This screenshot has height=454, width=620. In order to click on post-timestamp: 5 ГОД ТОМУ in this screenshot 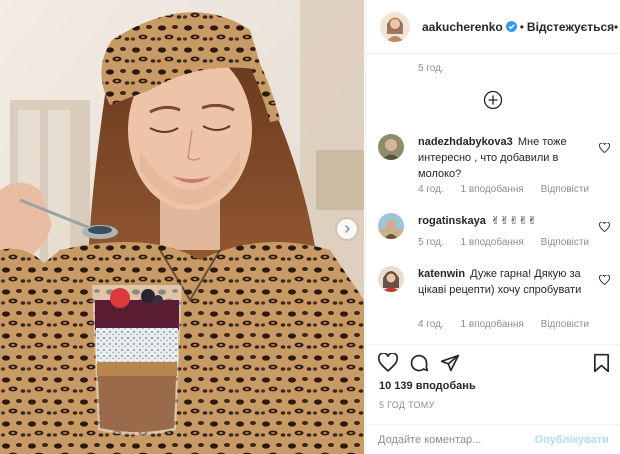, I will do `click(407, 405)`.